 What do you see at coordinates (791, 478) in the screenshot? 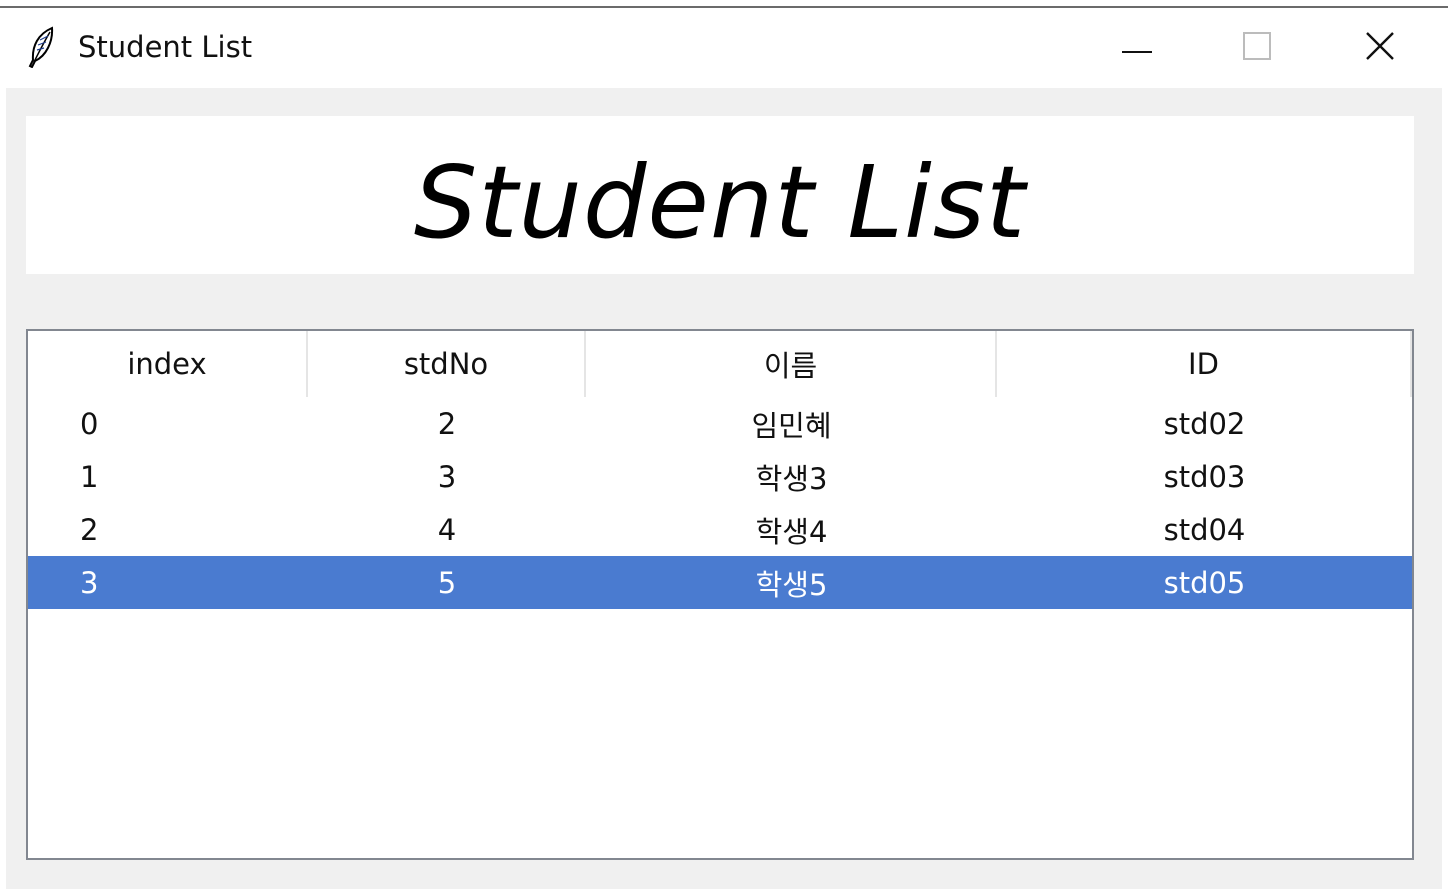
I see `cell-name: 학생3` at bounding box center [791, 478].